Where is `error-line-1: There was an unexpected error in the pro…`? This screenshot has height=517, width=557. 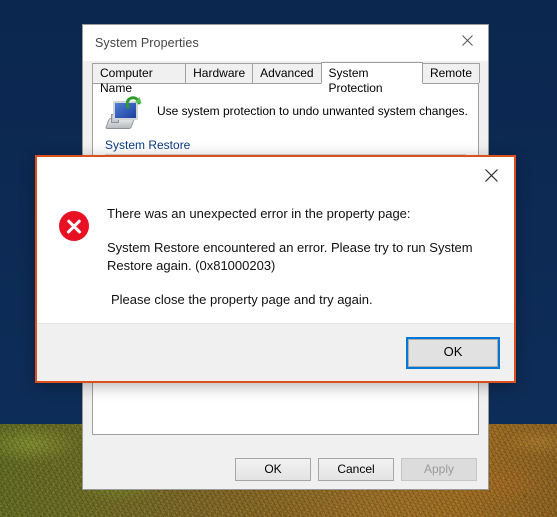
error-line-1: There was an unexpected error in the pro… is located at coordinates (259, 213).